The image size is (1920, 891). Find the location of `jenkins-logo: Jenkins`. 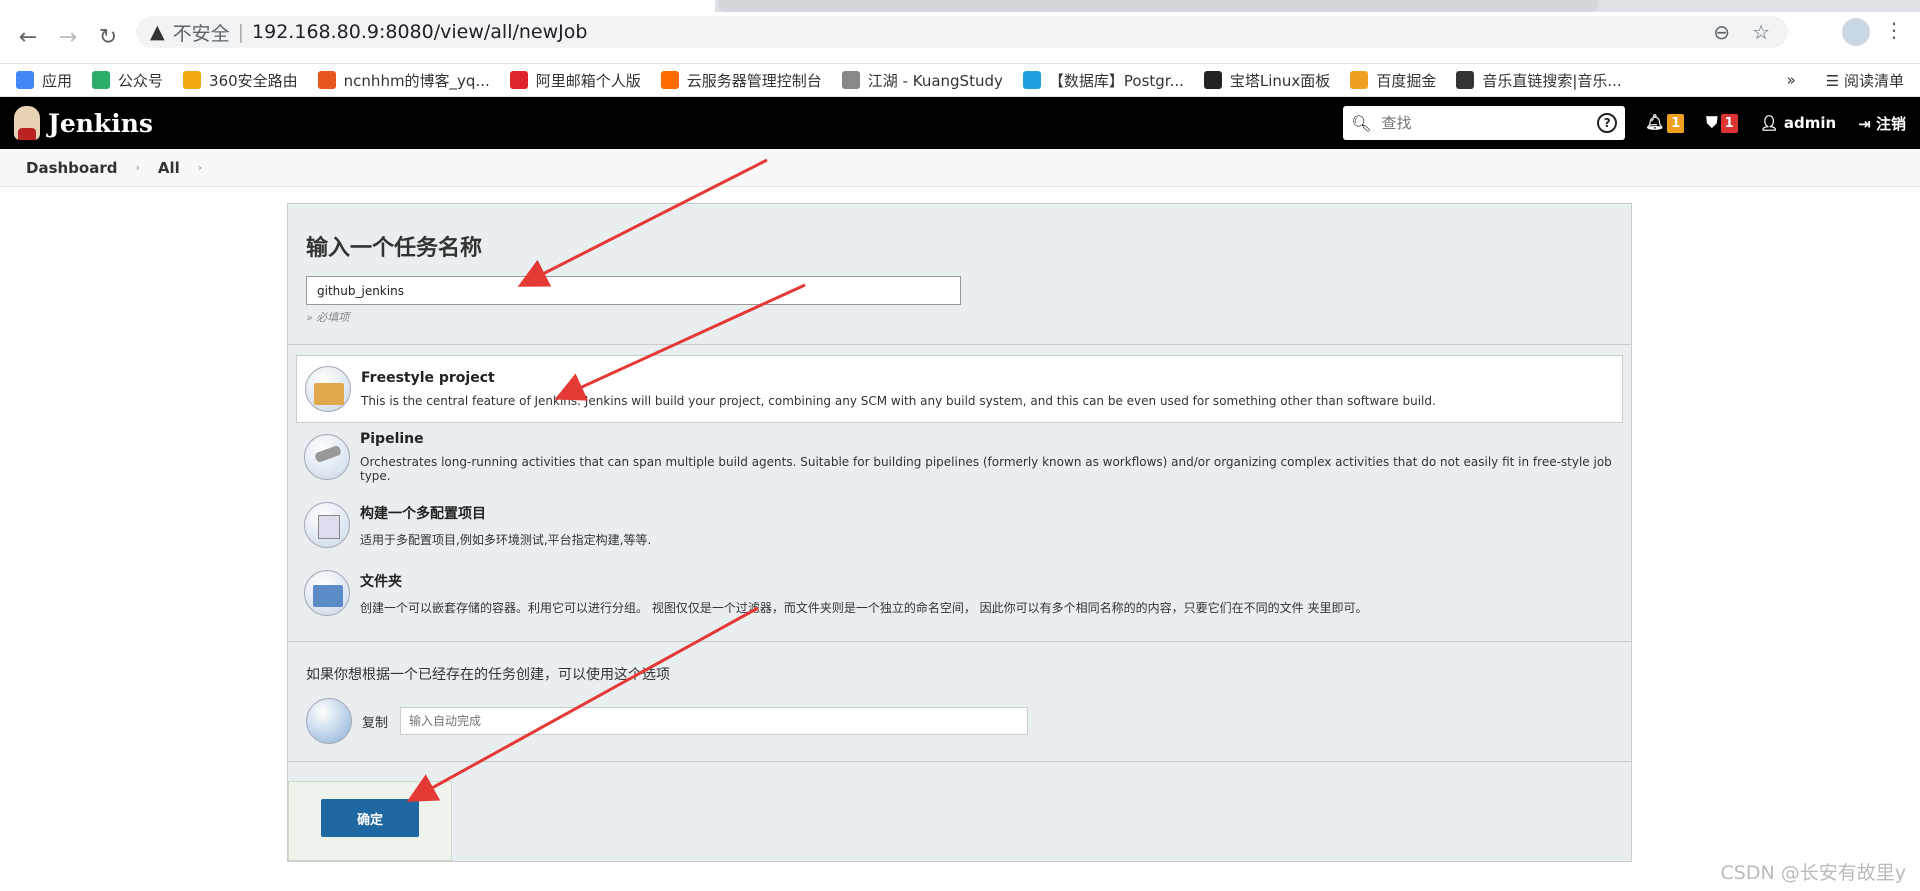

jenkins-logo: Jenkins is located at coordinates (83, 123).